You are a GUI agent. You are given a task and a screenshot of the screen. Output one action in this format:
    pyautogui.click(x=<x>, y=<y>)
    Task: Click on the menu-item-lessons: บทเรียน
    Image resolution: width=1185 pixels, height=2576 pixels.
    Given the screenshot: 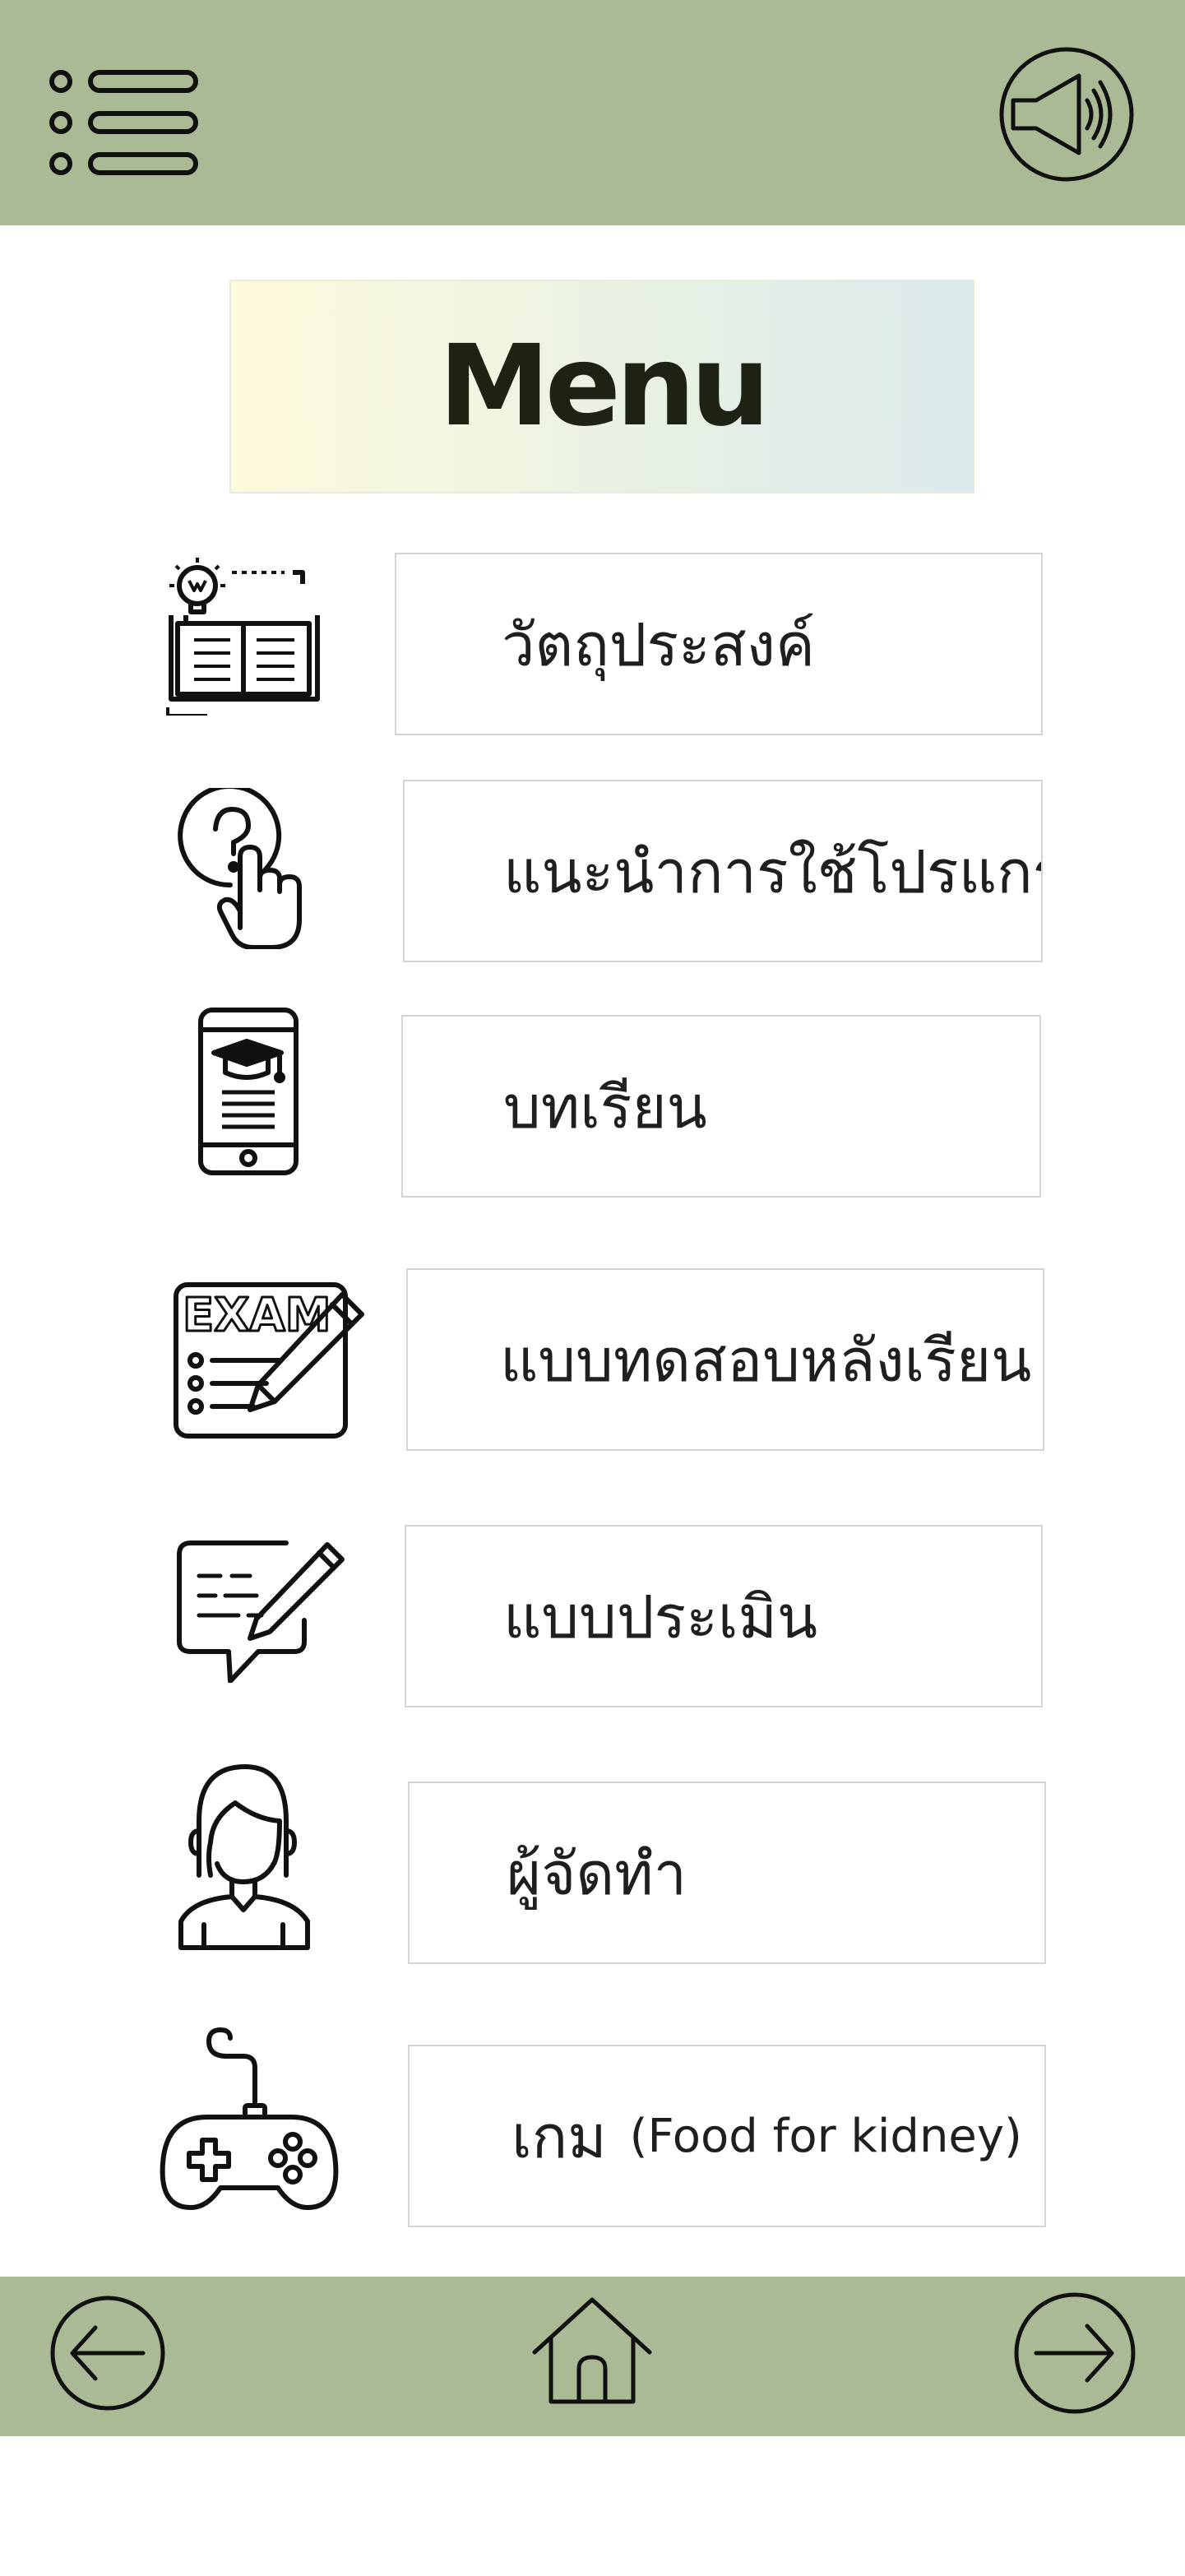 What is the action you would take?
    pyautogui.click(x=721, y=1106)
    